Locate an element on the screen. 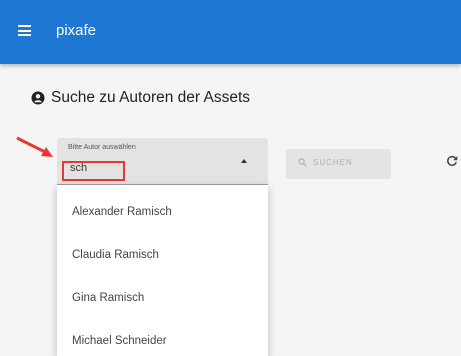 This screenshot has height=356, width=461. user-circle-icon is located at coordinates (38, 98).